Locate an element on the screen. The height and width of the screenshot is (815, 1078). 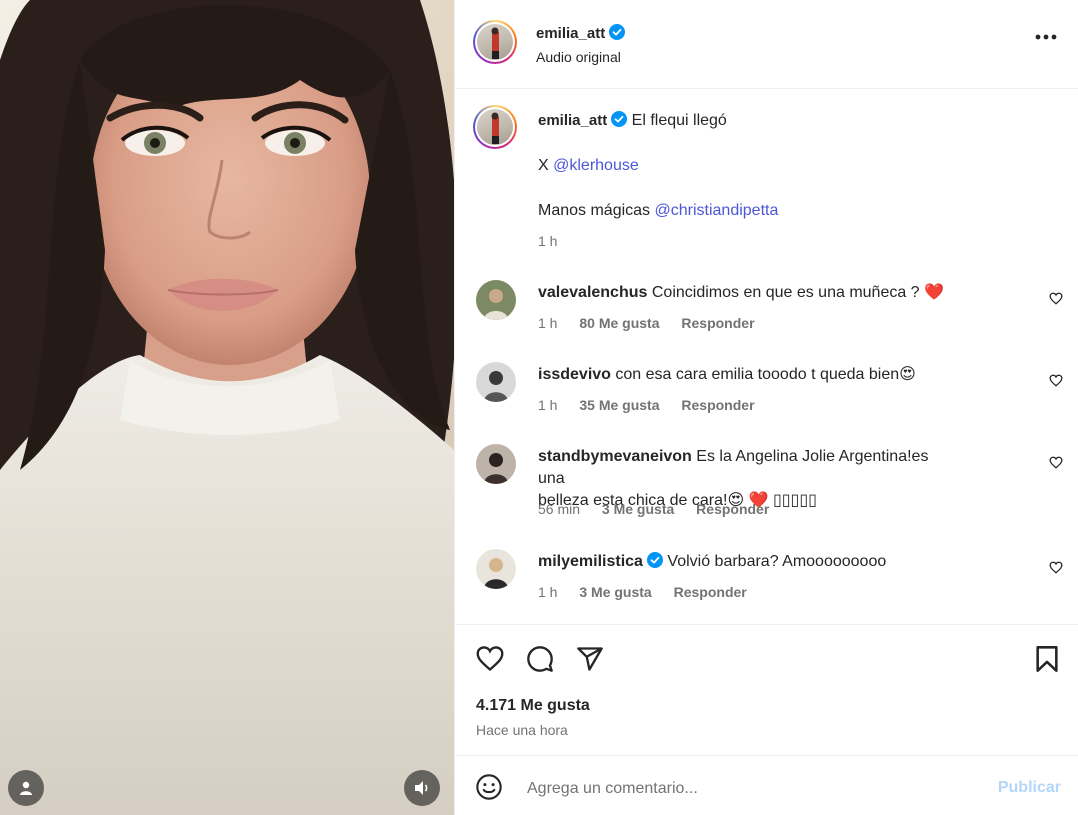
emoji-icon is located at coordinates (489, 787).